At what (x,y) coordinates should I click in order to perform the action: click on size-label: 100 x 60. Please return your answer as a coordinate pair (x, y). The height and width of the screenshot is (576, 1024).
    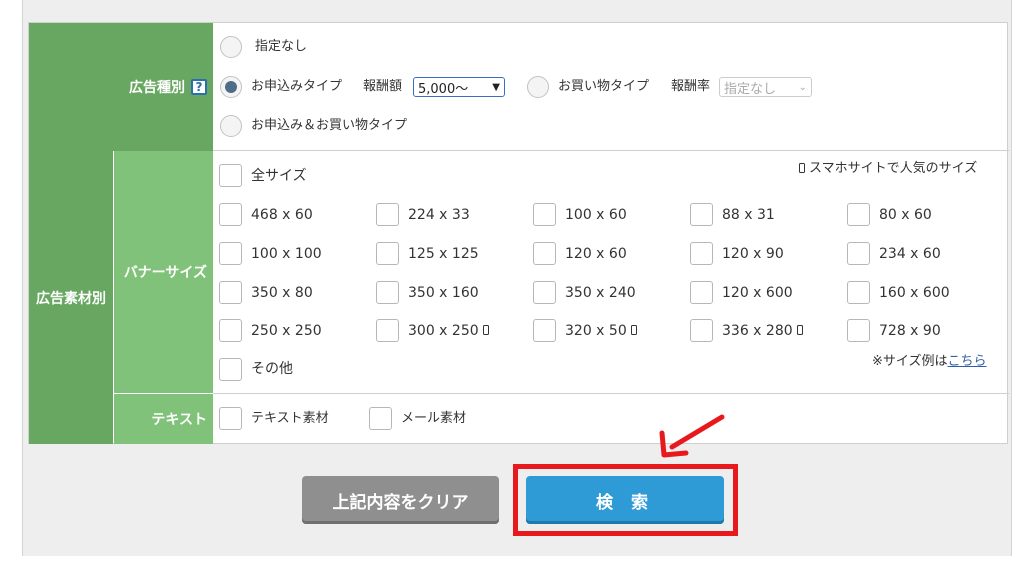
    Looking at the image, I should click on (596, 215).